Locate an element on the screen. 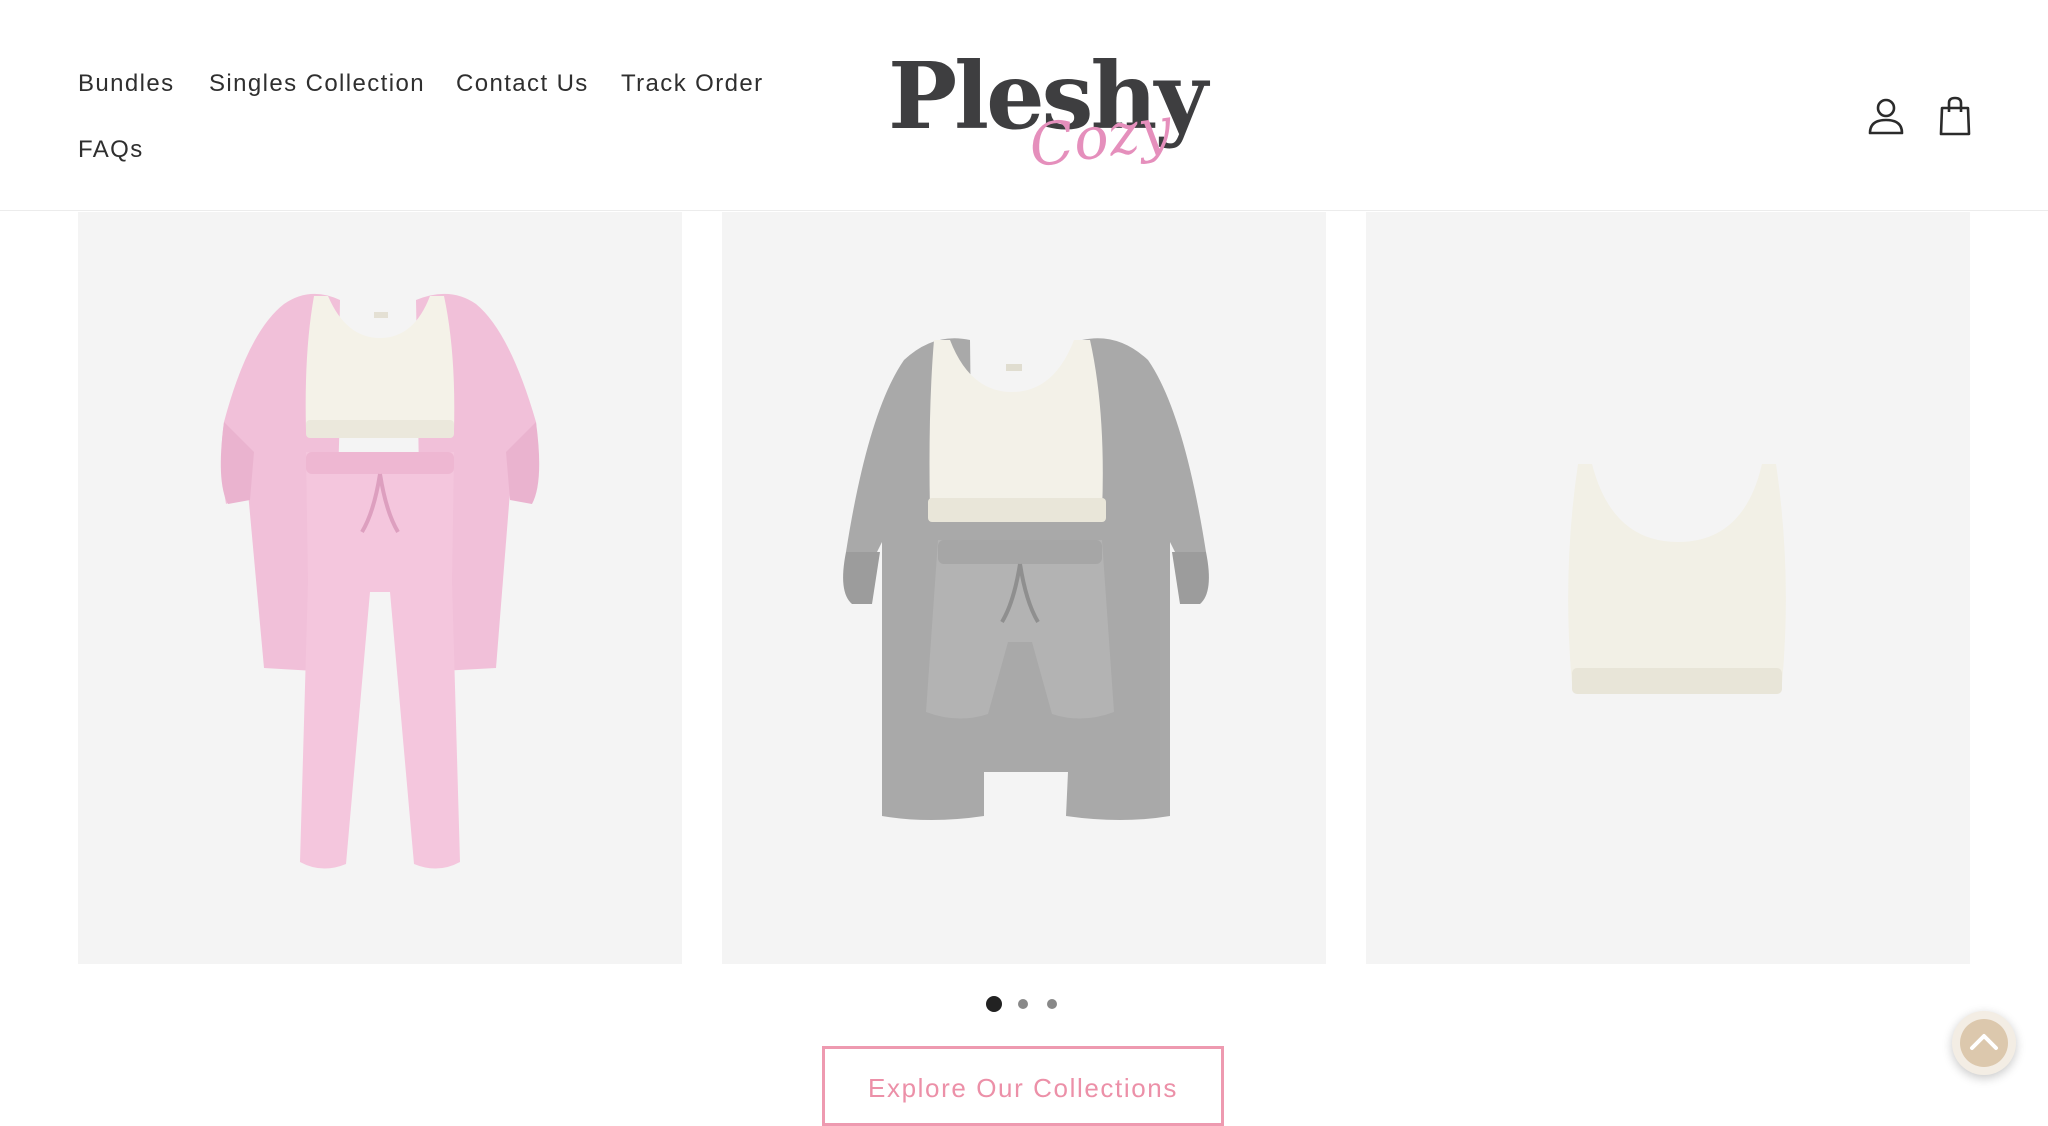 This screenshot has width=2048, height=1126. nav-contact-us: Contact Us is located at coordinates (522, 84).